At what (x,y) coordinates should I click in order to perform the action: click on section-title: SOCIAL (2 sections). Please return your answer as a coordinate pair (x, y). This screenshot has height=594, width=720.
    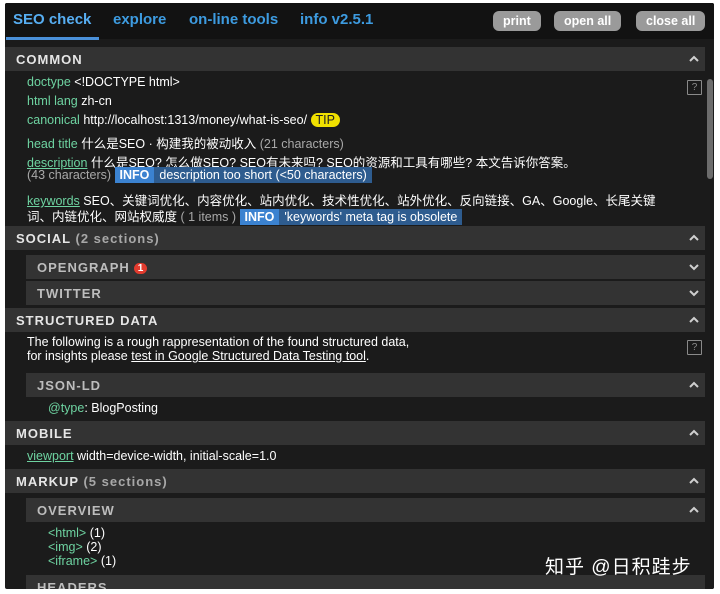
    Looking at the image, I should click on (88, 238).